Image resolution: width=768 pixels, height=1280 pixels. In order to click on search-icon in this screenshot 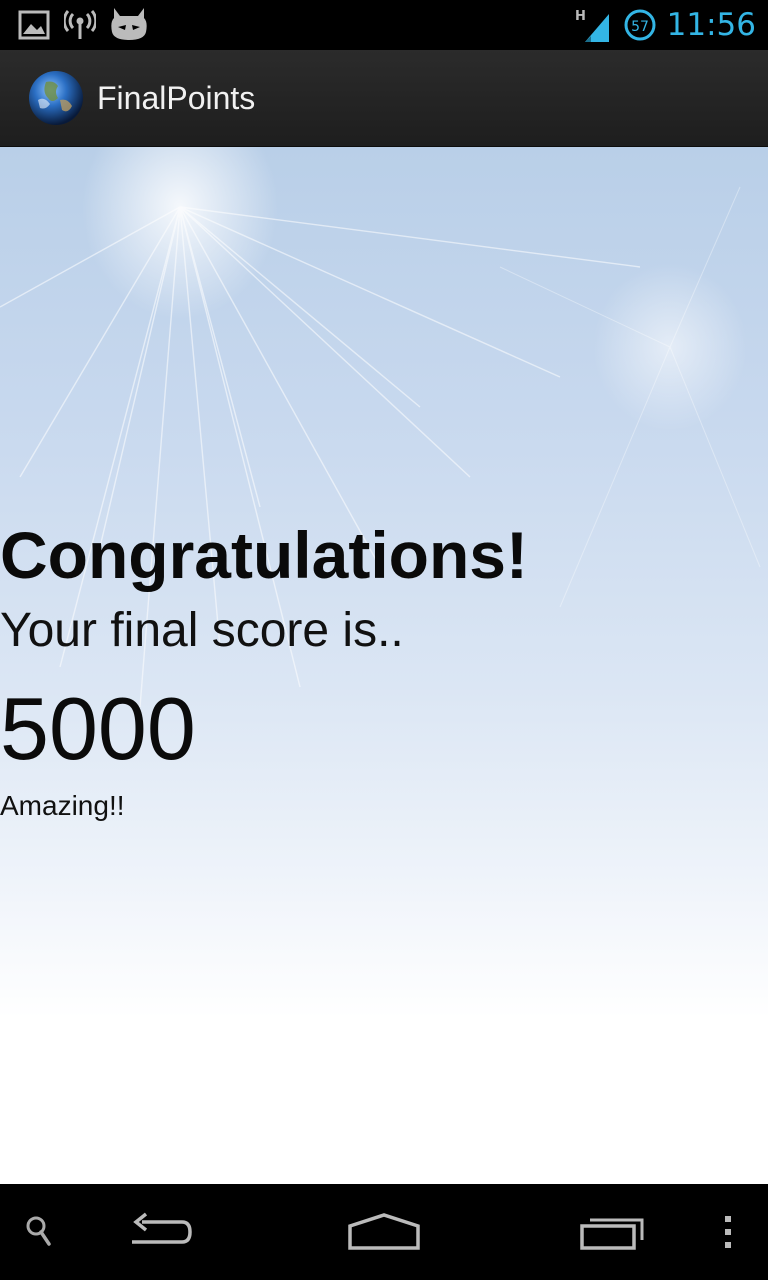, I will do `click(38, 1231)`.